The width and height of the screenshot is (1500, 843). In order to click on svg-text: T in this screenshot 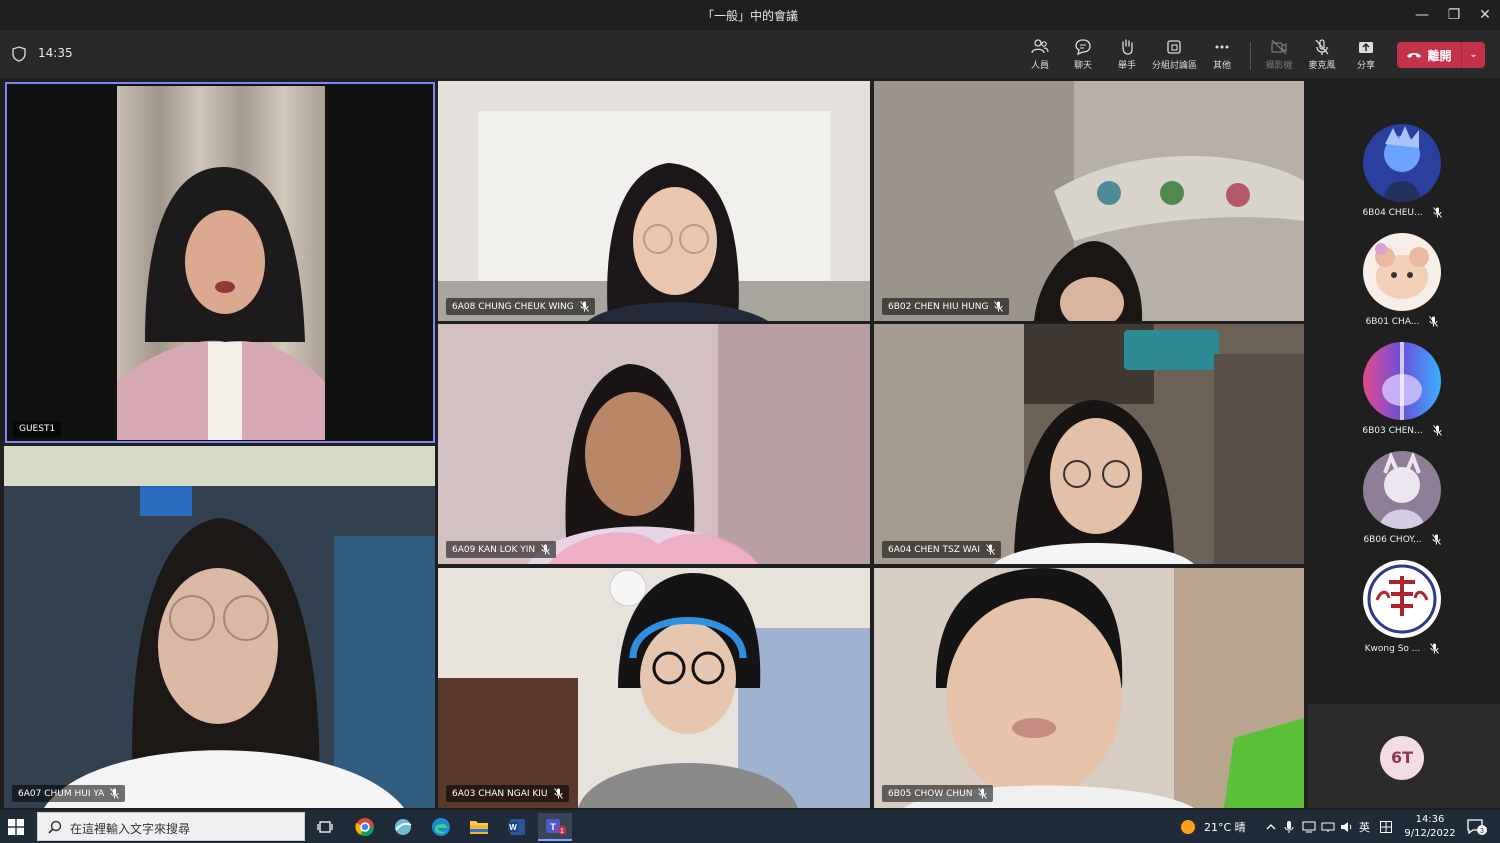, I will do `click(553, 827)`.